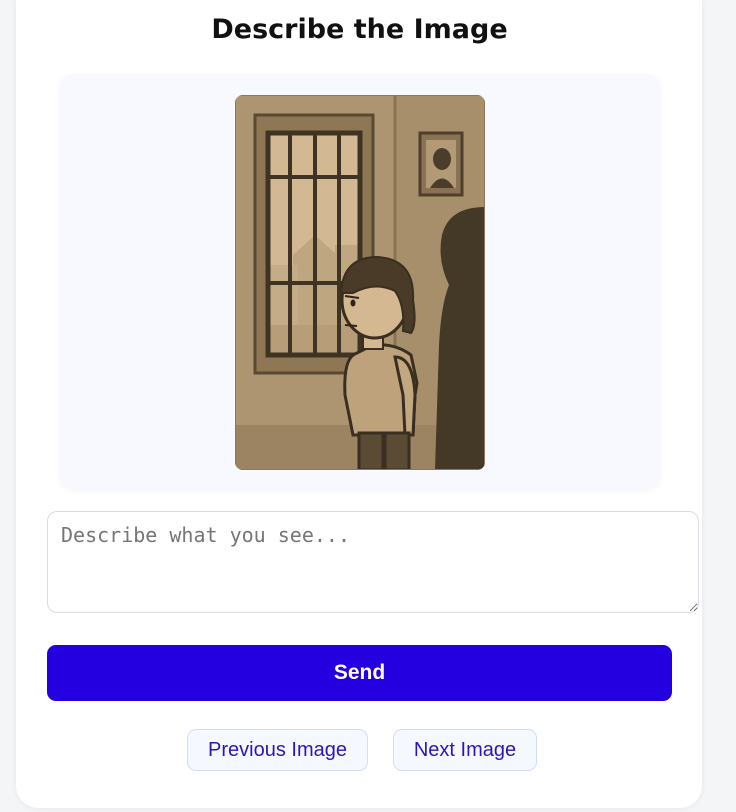 This screenshot has height=812, width=736. I want to click on page-title: Describe the Image, so click(359, 29).